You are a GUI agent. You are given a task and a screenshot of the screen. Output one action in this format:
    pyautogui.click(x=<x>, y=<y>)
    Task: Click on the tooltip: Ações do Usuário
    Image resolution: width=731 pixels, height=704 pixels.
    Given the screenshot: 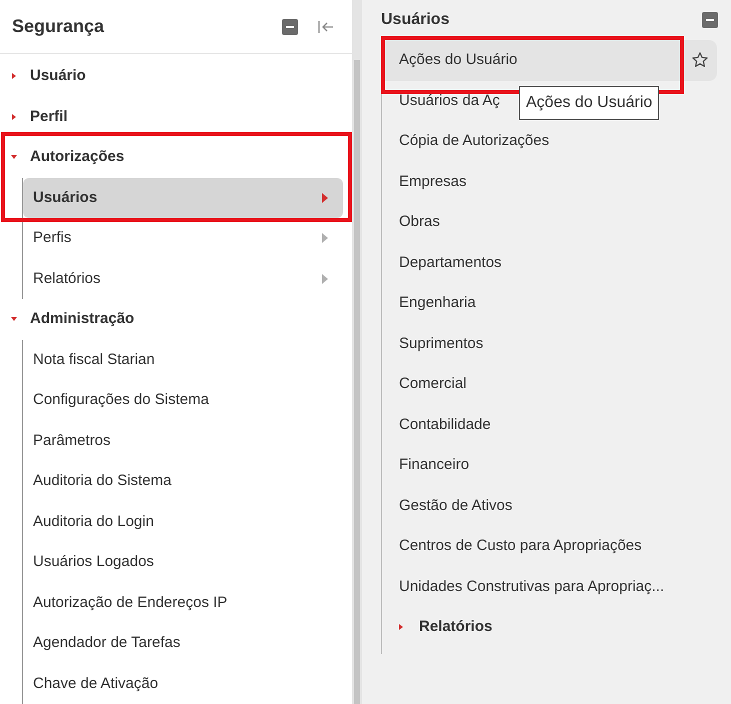 What is the action you would take?
    pyautogui.click(x=589, y=103)
    